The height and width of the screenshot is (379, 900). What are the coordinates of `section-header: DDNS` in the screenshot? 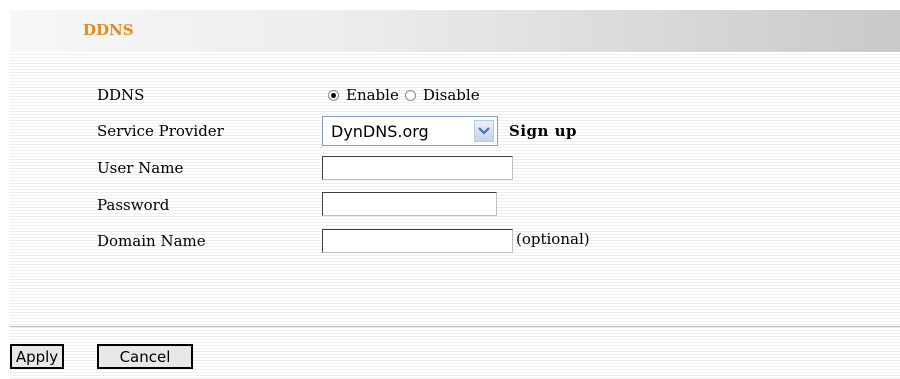 It's located at (455, 31).